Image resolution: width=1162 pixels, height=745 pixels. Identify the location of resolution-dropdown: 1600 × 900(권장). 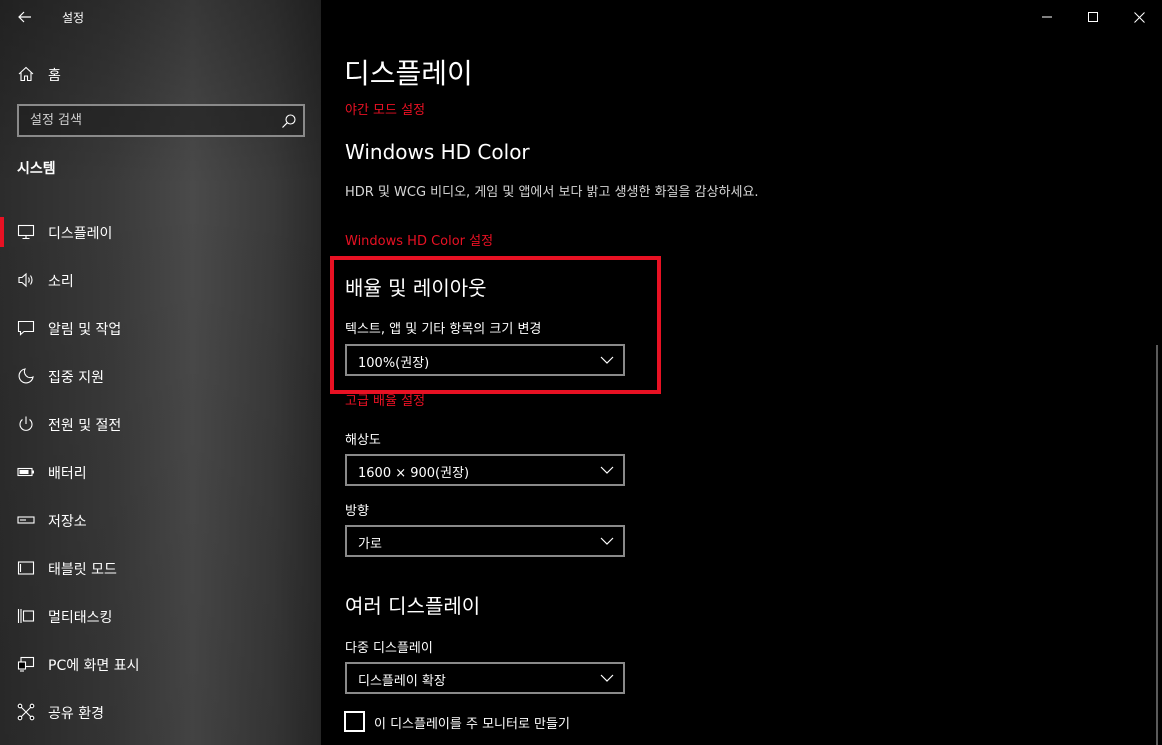
(485, 470).